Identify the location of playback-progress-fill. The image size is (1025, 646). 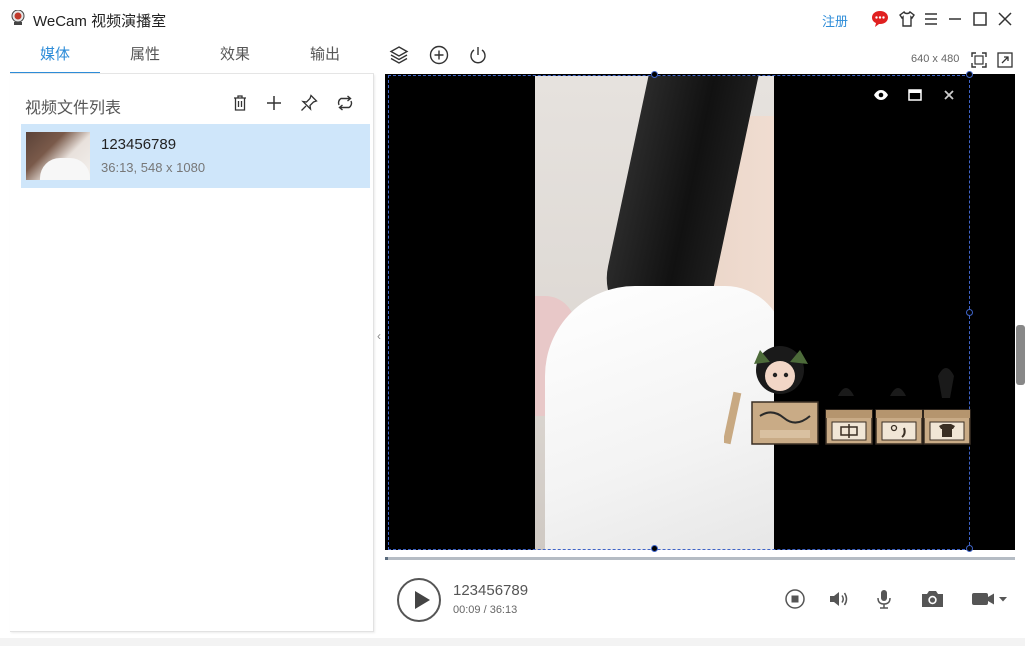
(386, 558).